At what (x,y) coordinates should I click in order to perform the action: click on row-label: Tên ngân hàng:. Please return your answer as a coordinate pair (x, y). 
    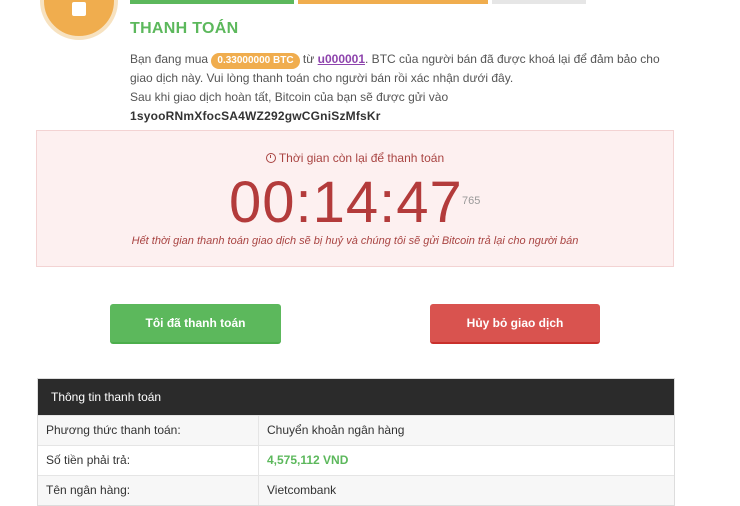
    Looking at the image, I should click on (148, 490).